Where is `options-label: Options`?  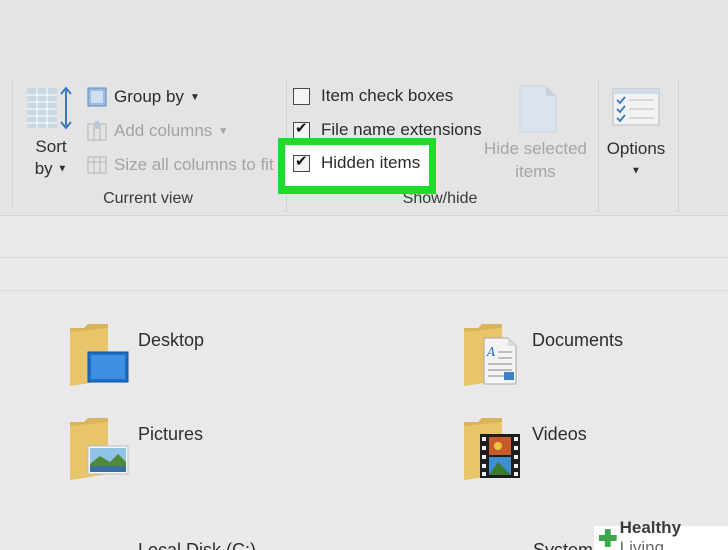 options-label: Options is located at coordinates (636, 148).